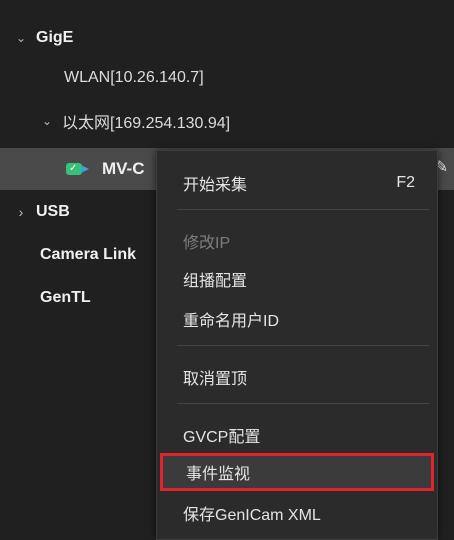 This screenshot has height=540, width=454. What do you see at coordinates (65, 297) in the screenshot?
I see `tree-item-label: GenTL` at bounding box center [65, 297].